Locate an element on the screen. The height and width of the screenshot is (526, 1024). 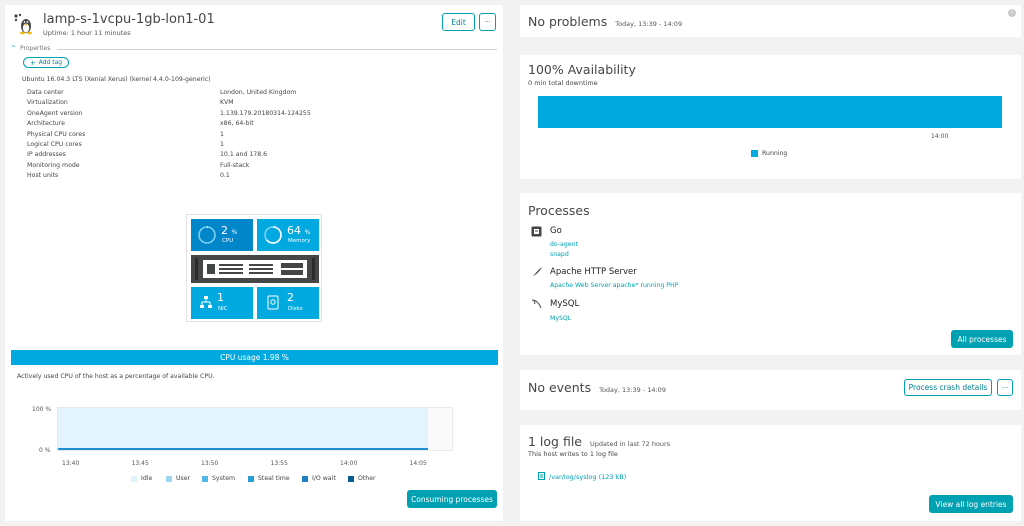
process-link-do-agent: do-agent is located at coordinates (564, 244).